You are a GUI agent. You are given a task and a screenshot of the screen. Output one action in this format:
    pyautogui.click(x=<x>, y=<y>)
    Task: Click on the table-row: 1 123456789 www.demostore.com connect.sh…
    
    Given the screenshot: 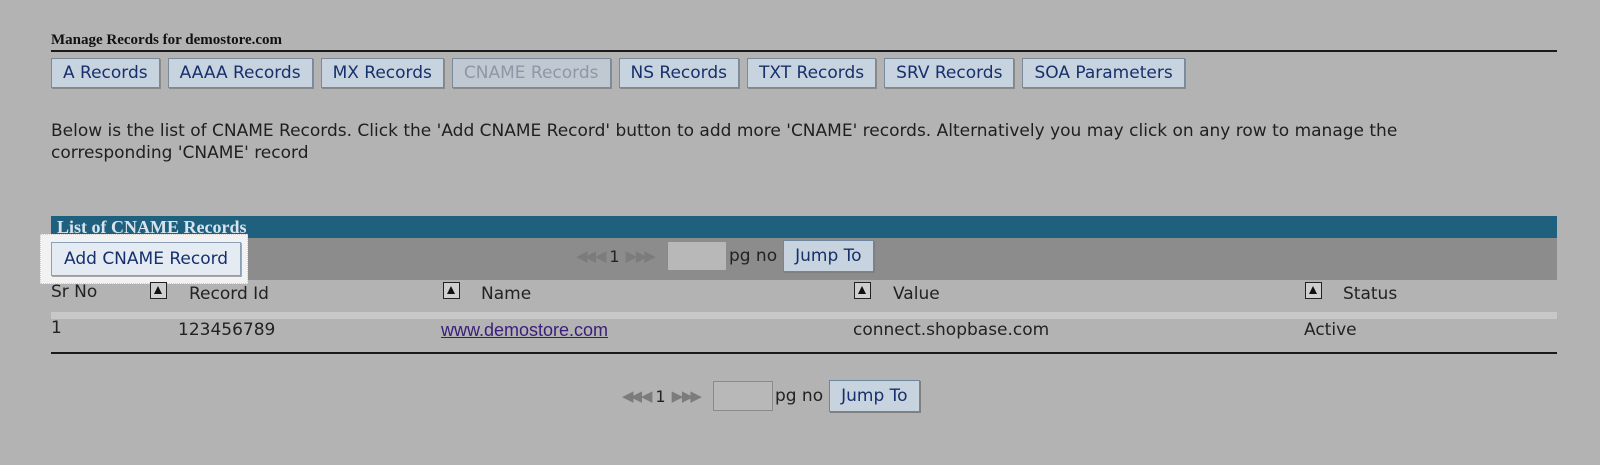 What is the action you would take?
    pyautogui.click(x=804, y=333)
    